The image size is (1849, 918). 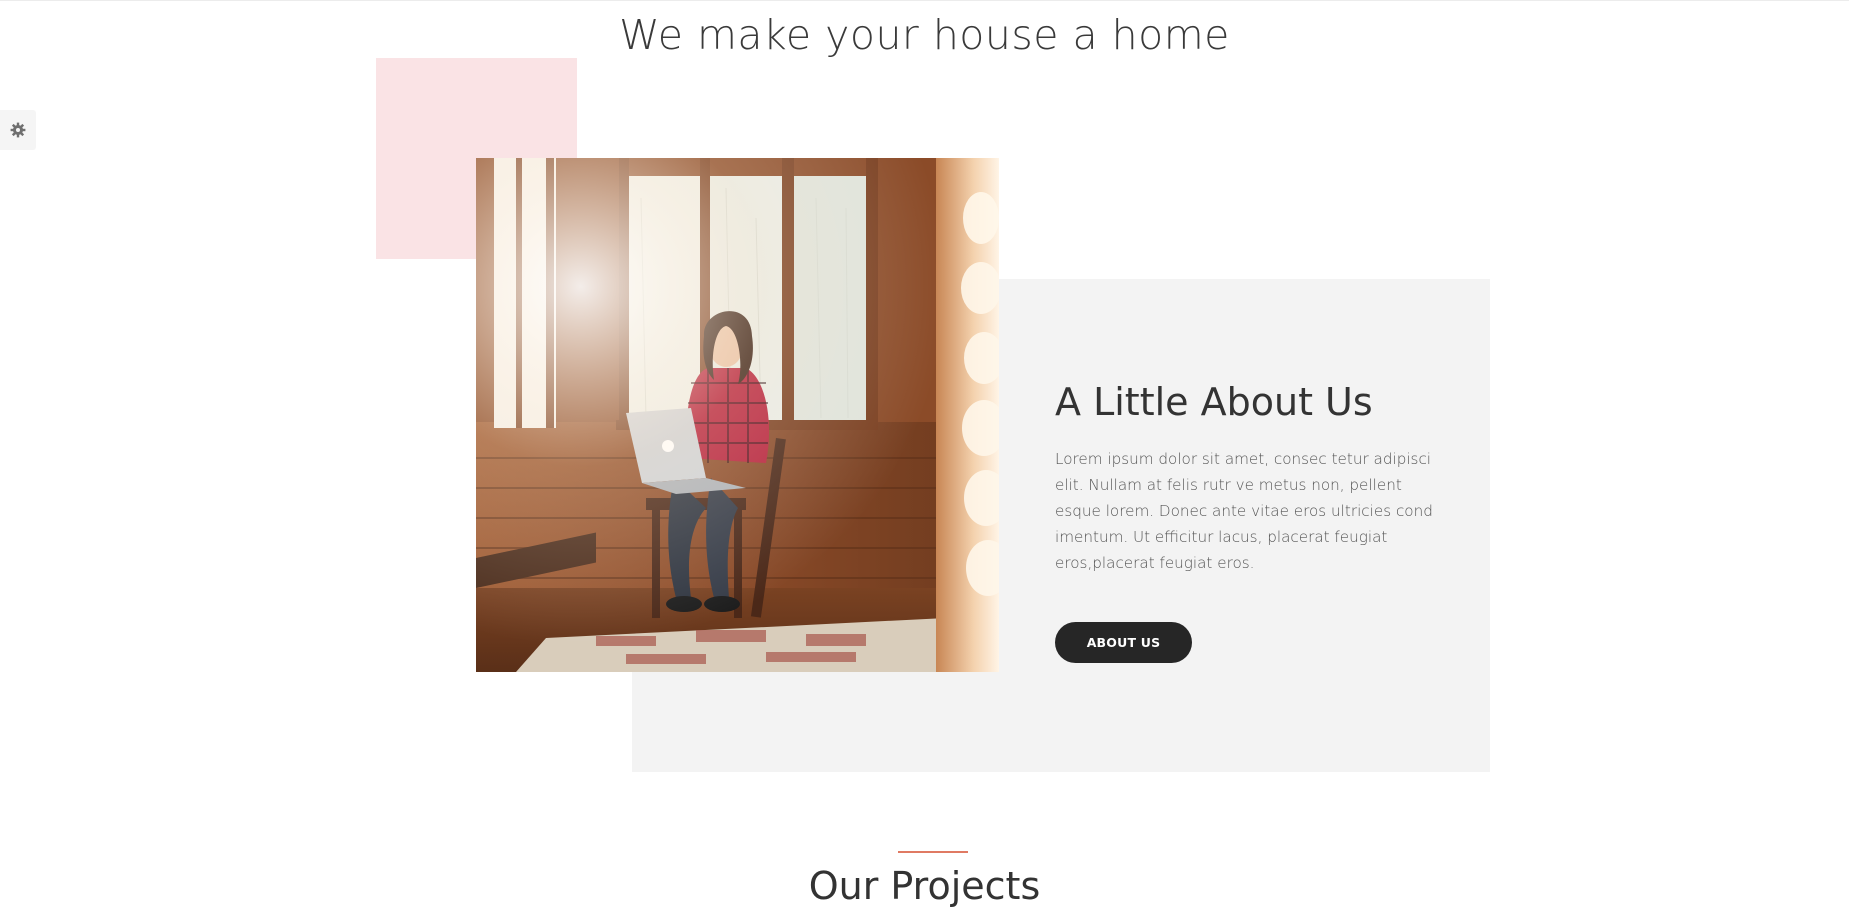 I want to click on about-us-button: ABOUT US, so click(x=1123, y=642).